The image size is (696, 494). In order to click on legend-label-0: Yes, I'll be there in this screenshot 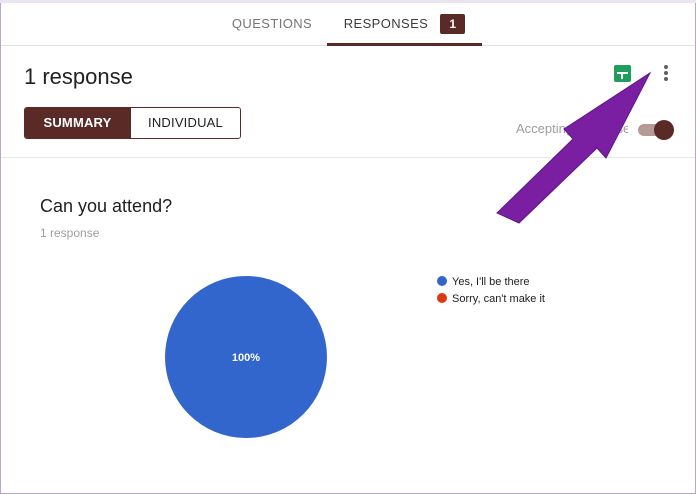, I will do `click(491, 282)`.